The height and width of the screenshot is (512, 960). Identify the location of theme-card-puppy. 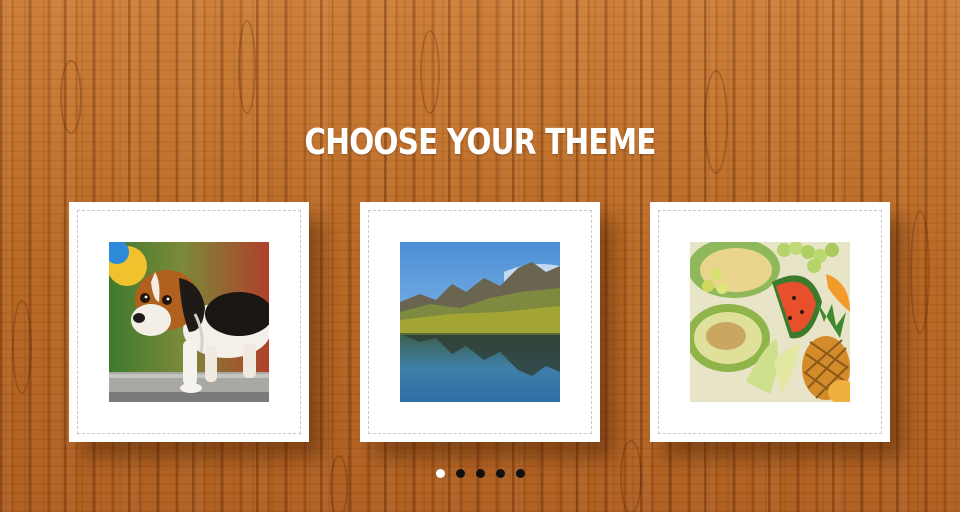
(189, 322).